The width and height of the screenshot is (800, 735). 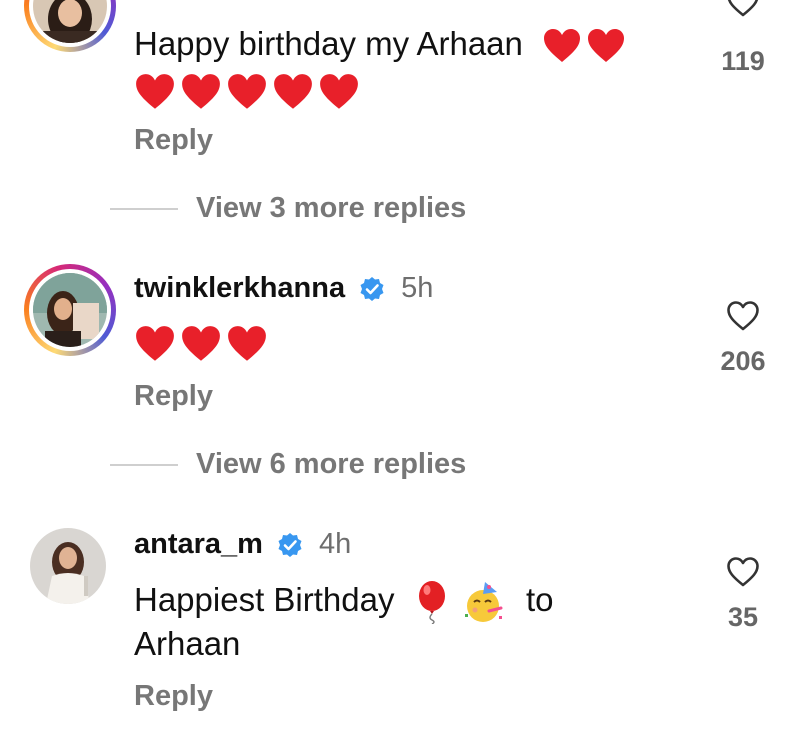 What do you see at coordinates (540, 599) in the screenshot?
I see `comment-text-to: to` at bounding box center [540, 599].